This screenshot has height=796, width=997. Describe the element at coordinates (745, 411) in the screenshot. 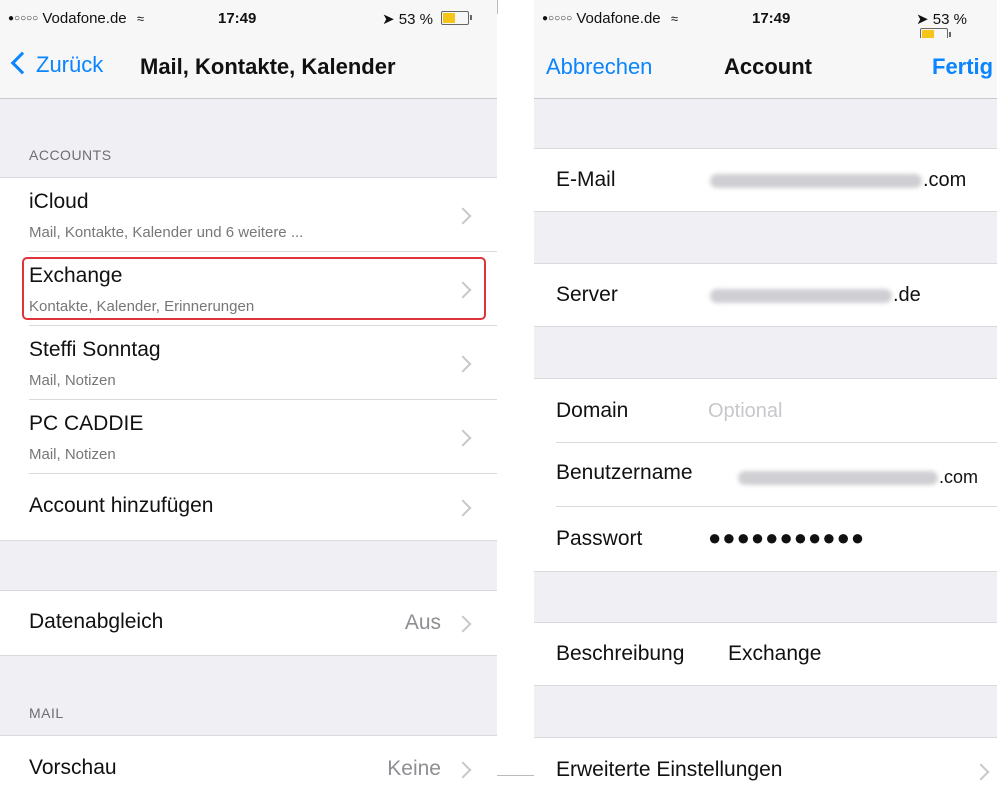

I see `domain-input: Optional` at that location.